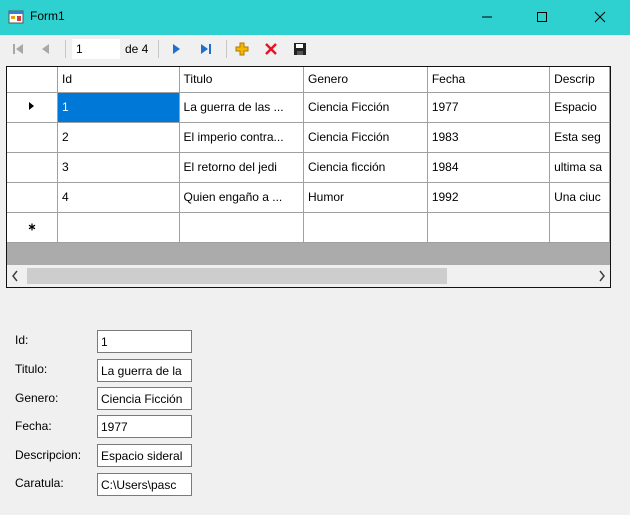  I want to click on close-icon, so click(600, 17).